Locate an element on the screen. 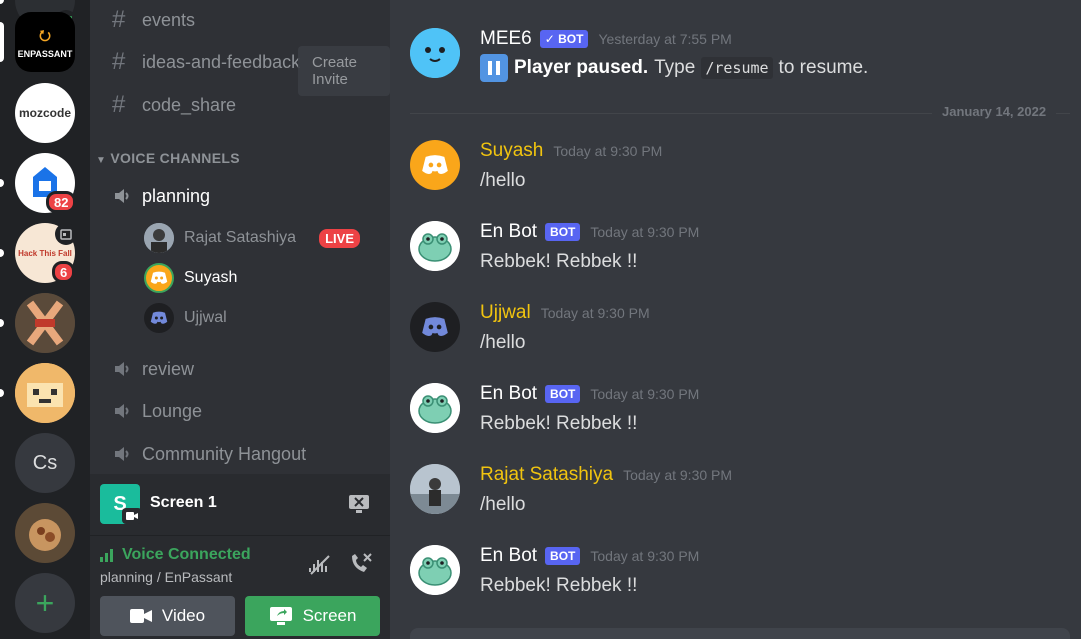 This screenshot has width=1081, height=639. voice-user-suyash: Suyash is located at coordinates (190, 278).